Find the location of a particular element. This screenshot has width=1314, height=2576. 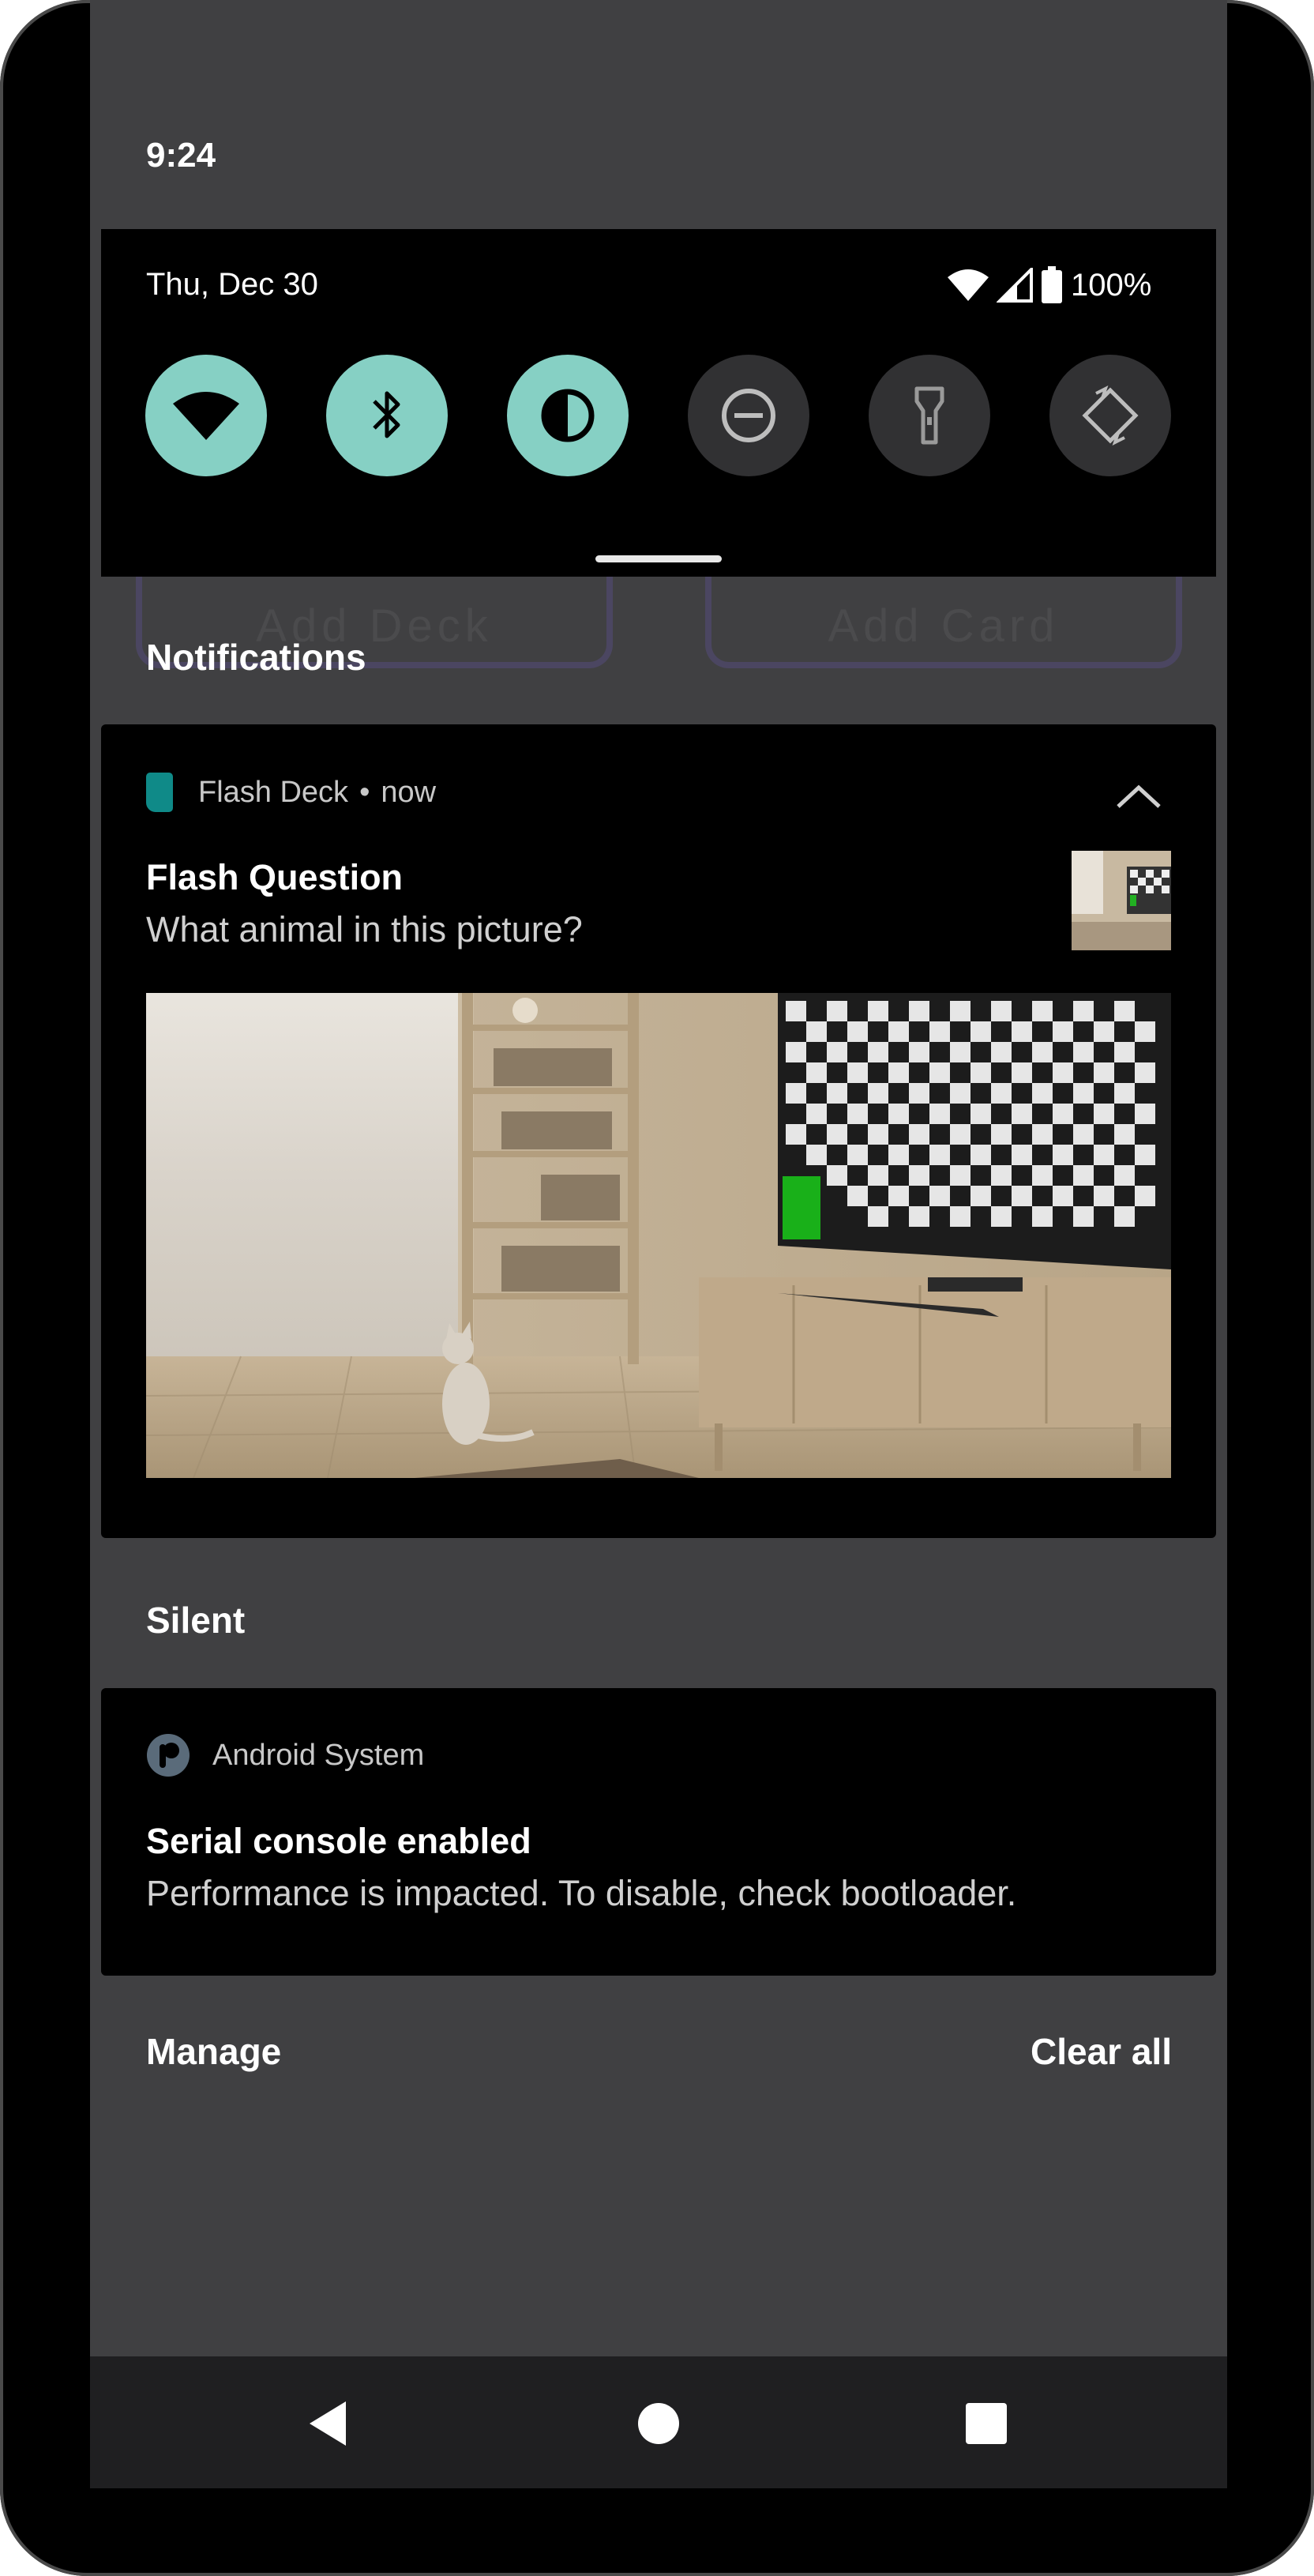

notification-app-name: Flash Deck is located at coordinates (273, 792).